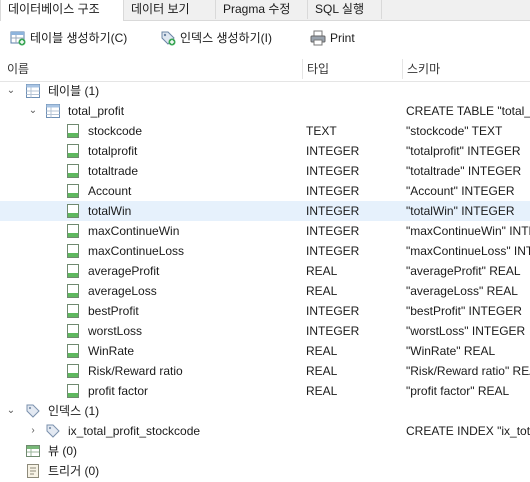  Describe the element at coordinates (113, 171) in the screenshot. I see `field-name: totaltrade` at that location.